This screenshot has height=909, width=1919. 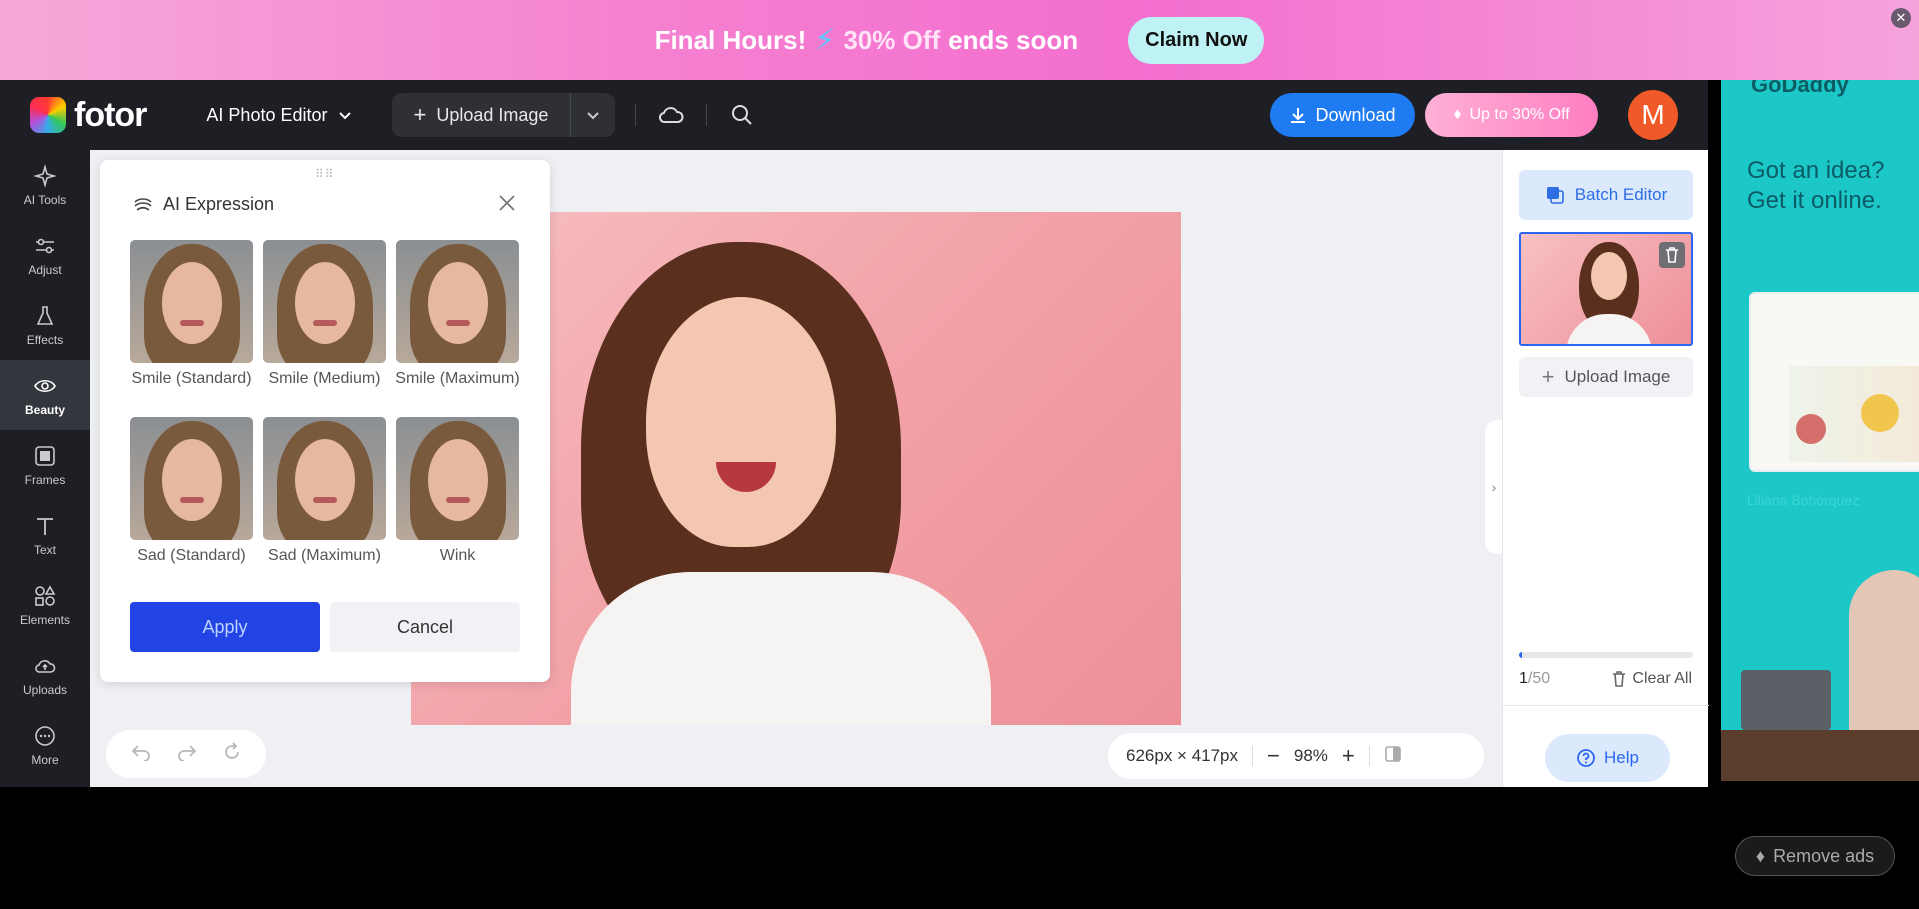 I want to click on cancel-button: Cancel, so click(x=425, y=627).